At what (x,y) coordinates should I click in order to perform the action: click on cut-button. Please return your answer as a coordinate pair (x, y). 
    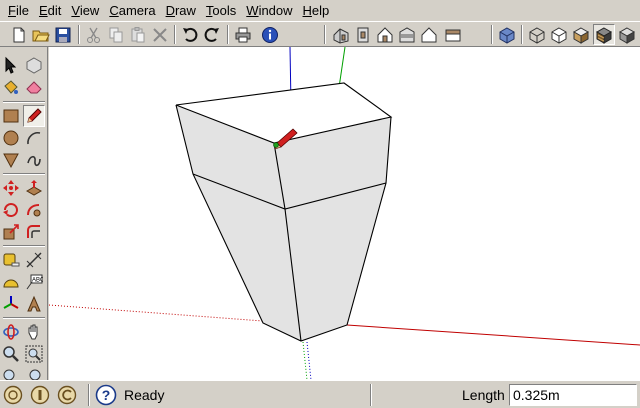
    Looking at the image, I should click on (94, 34).